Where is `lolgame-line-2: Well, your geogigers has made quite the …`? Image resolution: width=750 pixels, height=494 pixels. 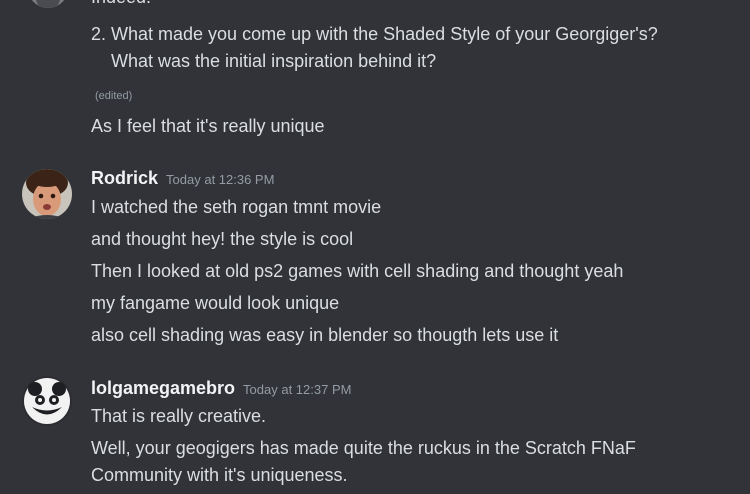 lolgame-line-2: Well, your geogigers has made quite the … is located at coordinates (363, 448).